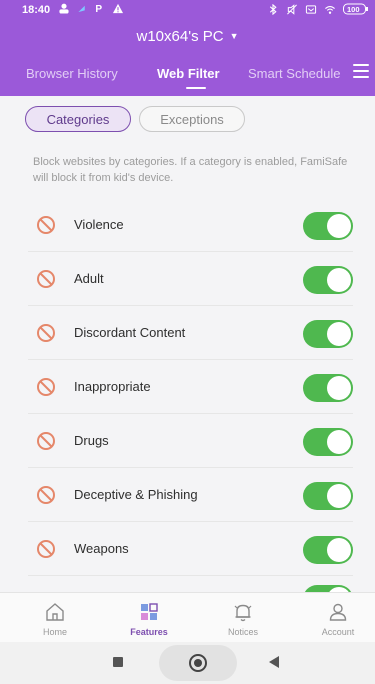  What do you see at coordinates (273, 9) in the screenshot?
I see `bluetooth-icon` at bounding box center [273, 9].